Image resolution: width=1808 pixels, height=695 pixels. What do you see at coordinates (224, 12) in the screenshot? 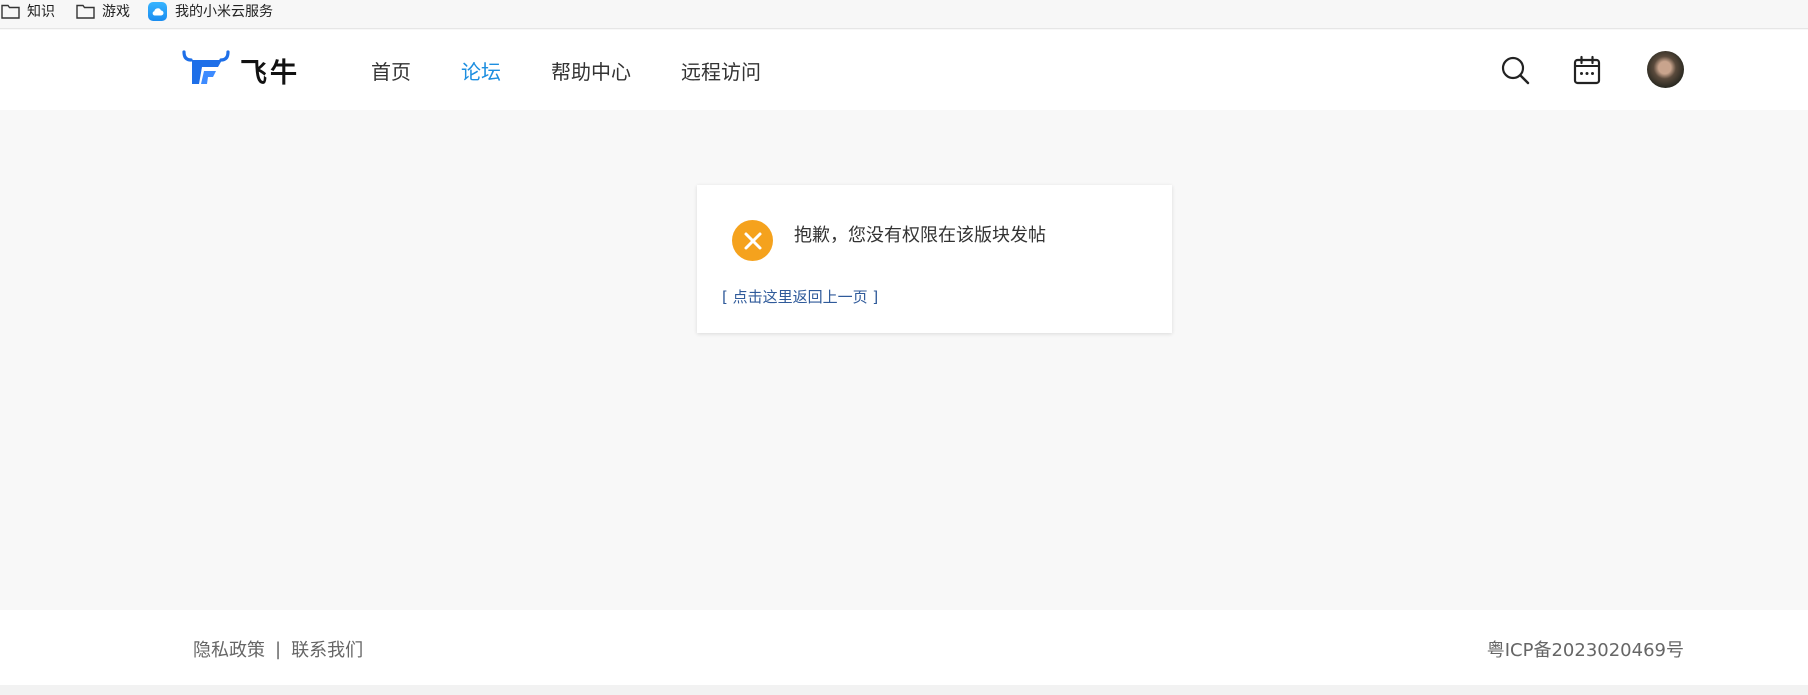
I see `bookmark-label: 我的小米云服务` at bounding box center [224, 12].